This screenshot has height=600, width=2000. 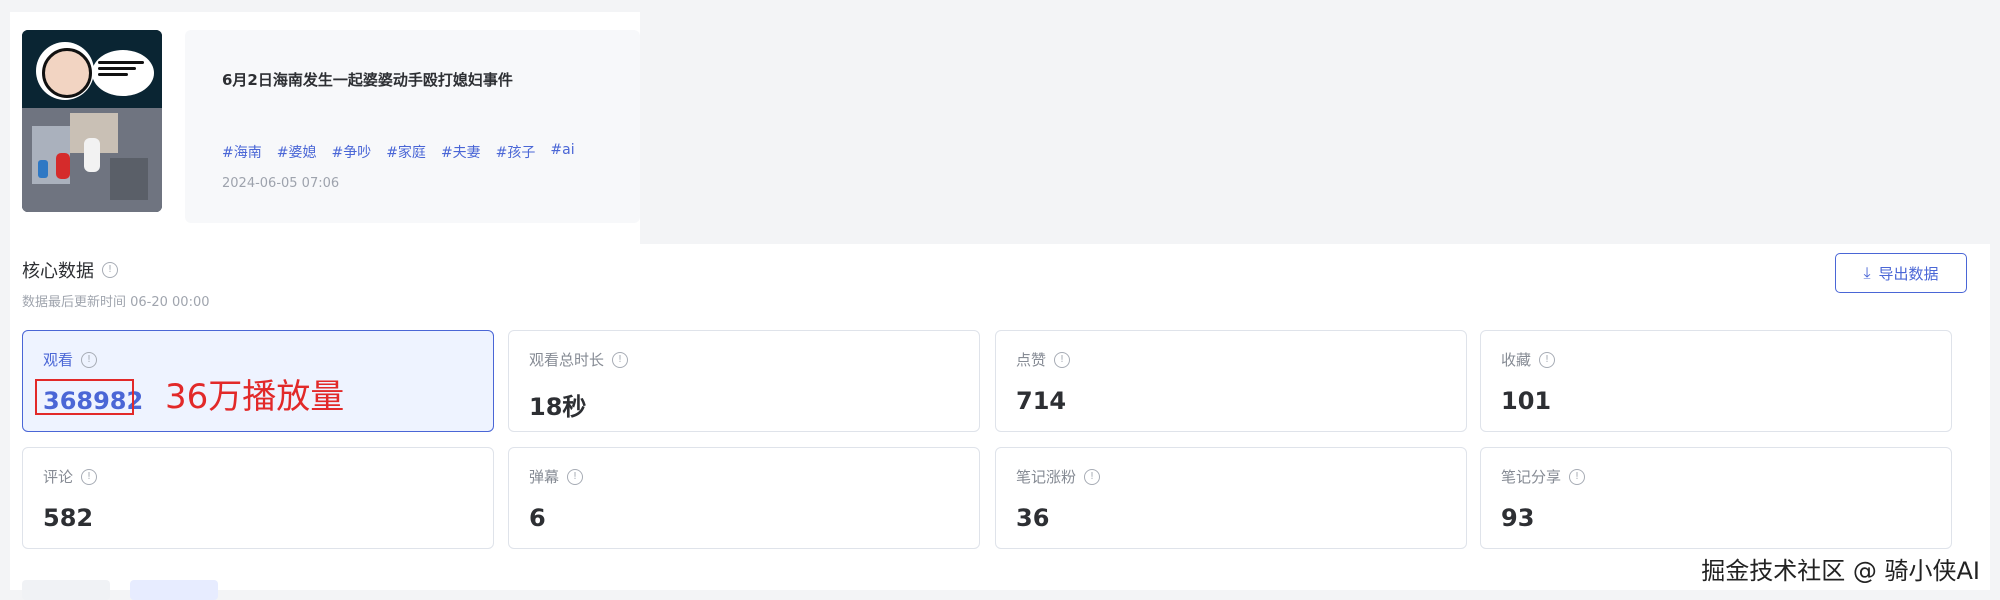 I want to click on highlight-box, so click(x=84, y=397).